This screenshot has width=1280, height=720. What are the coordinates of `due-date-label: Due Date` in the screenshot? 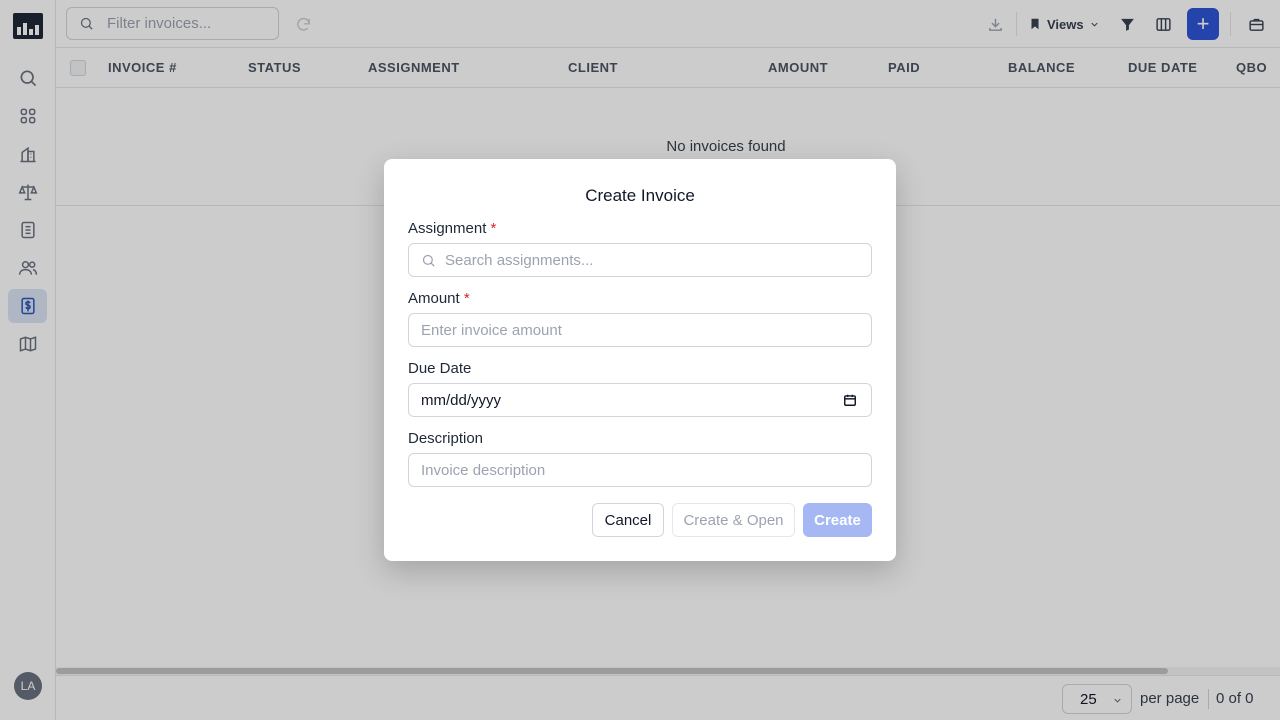 It's located at (440, 368).